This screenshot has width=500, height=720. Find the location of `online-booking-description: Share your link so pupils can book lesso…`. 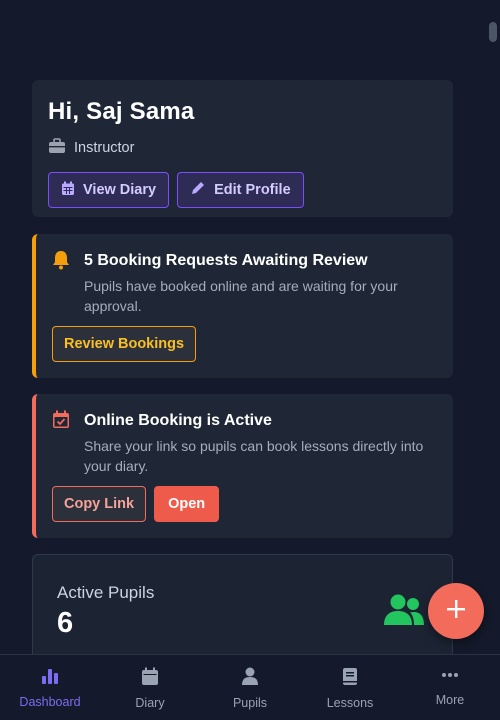

online-booking-description: Share your link so pupils can book lesso… is located at coordinates (254, 456).